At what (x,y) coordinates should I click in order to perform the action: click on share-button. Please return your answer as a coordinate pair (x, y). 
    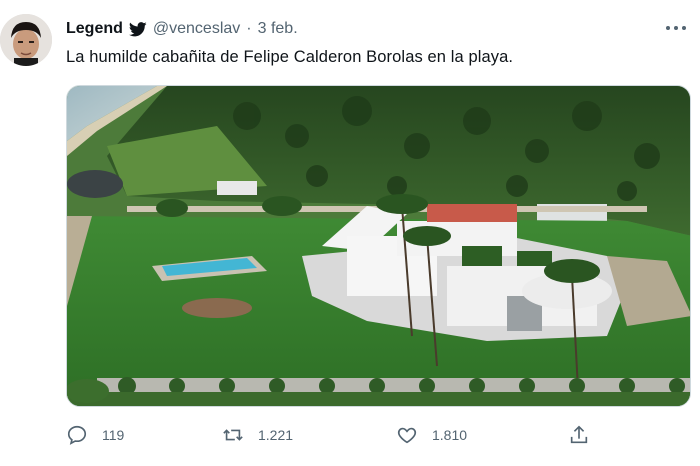
    Looking at the image, I should click on (579, 435).